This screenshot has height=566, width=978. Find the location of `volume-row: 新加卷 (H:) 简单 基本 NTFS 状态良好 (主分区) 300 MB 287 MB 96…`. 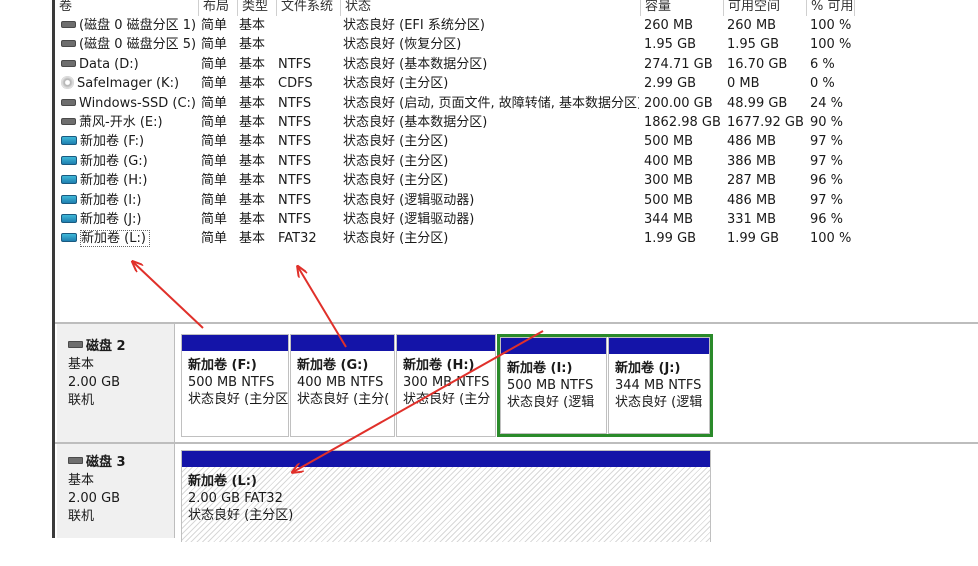

volume-row: 新加卷 (H:) 简单 基本 NTFS 状态良好 (主分区) 300 MB 287 MB 96… is located at coordinates (455, 180).